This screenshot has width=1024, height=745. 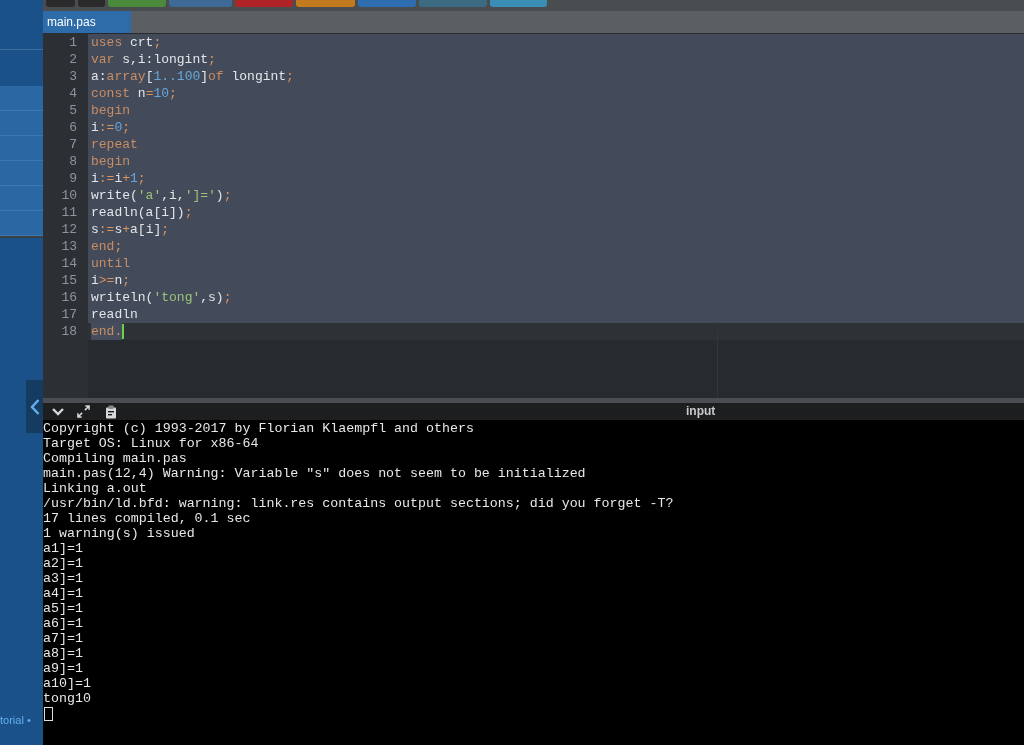 I want to click on console-line: a8]=1, so click(x=63, y=653).